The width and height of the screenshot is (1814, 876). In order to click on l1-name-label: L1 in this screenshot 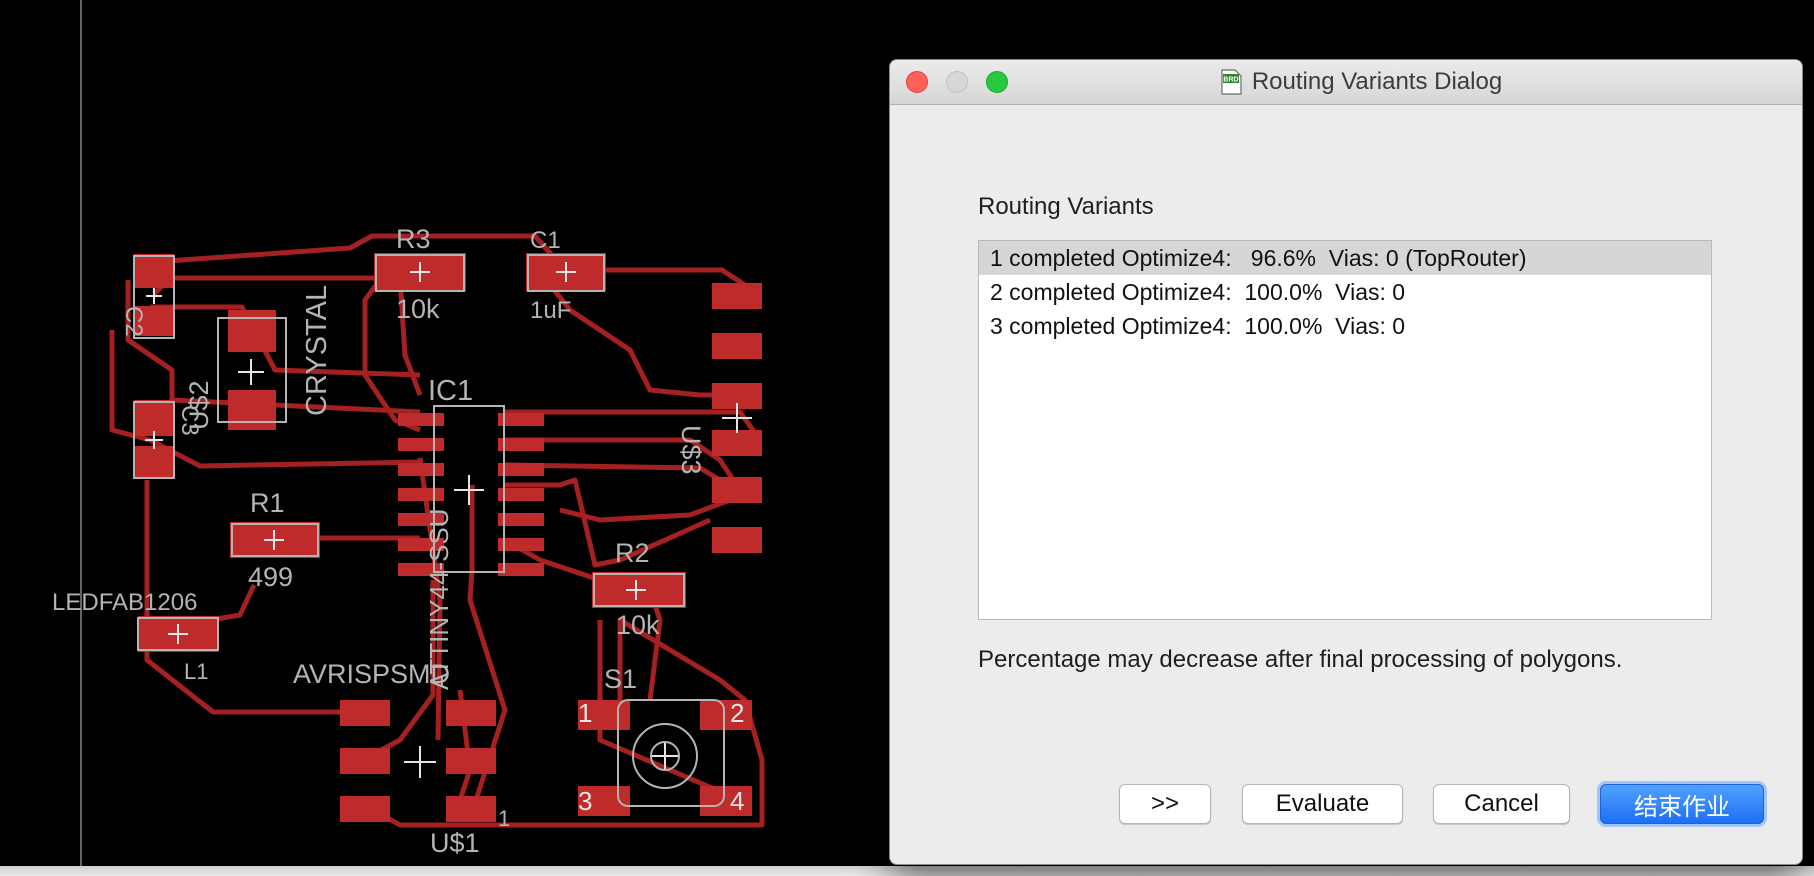, I will do `click(196, 671)`.